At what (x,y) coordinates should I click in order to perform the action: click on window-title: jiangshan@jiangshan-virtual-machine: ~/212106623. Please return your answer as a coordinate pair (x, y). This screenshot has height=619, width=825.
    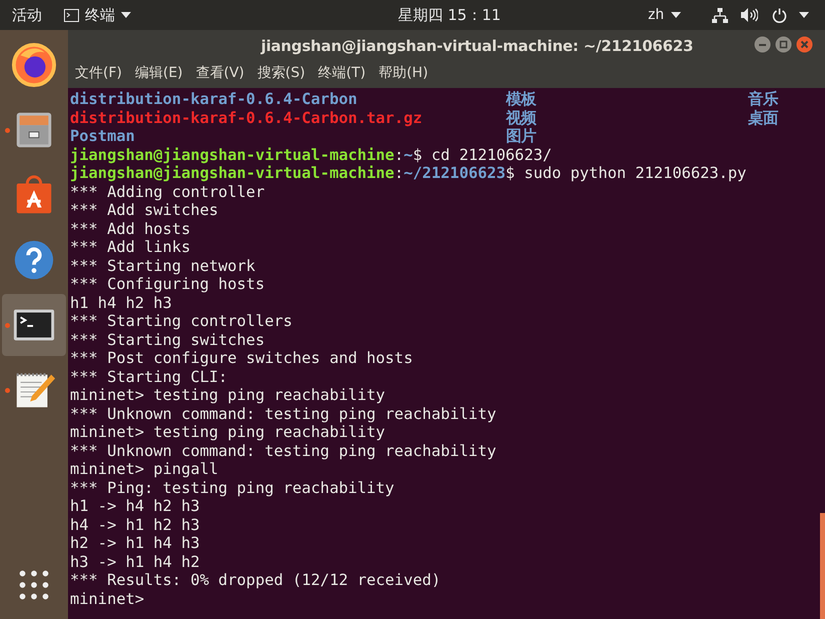
    Looking at the image, I should click on (477, 46).